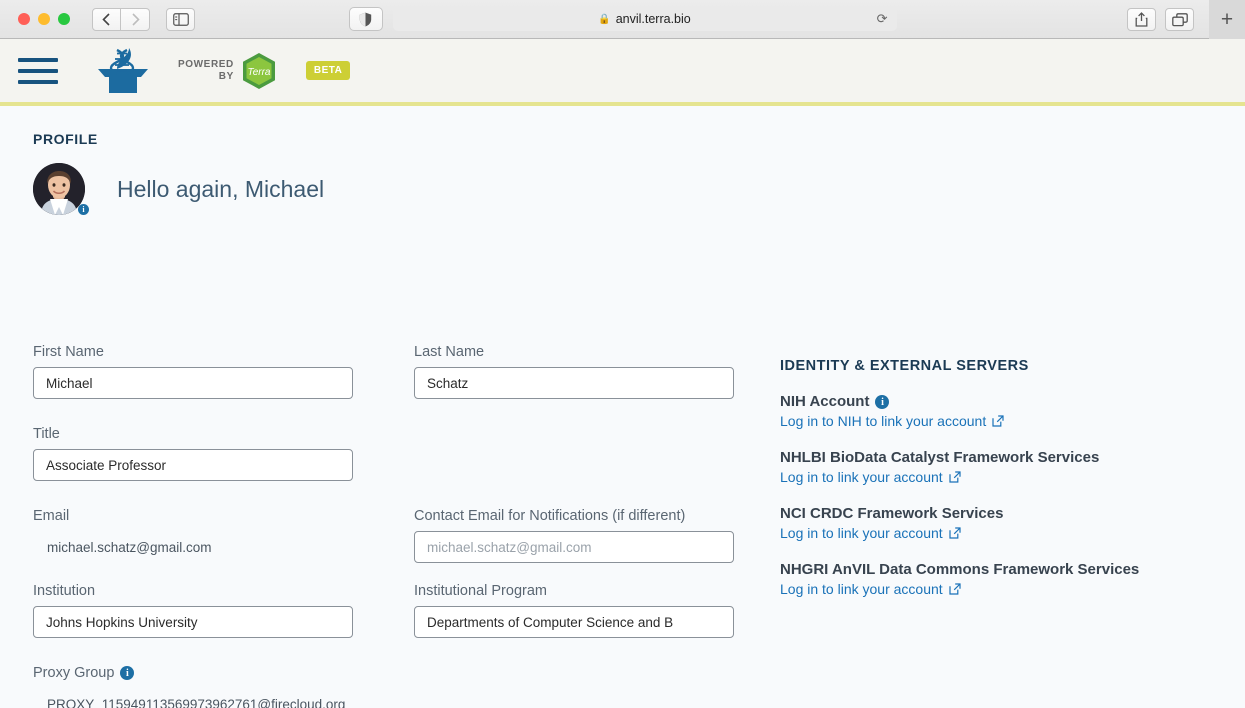  Describe the element at coordinates (393, 610) in the screenshot. I see `form-row-institution: Institution Institutional Program` at that location.